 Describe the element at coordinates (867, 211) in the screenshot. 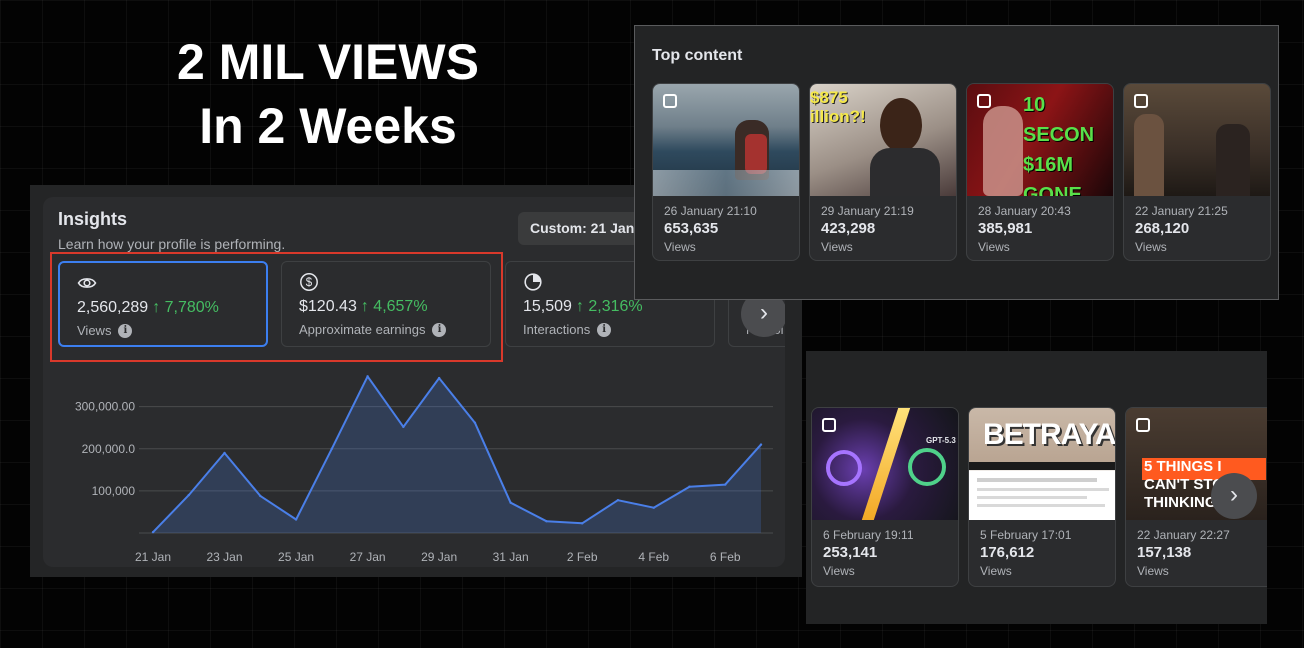

I see `video-date: 29 January 21:19` at that location.